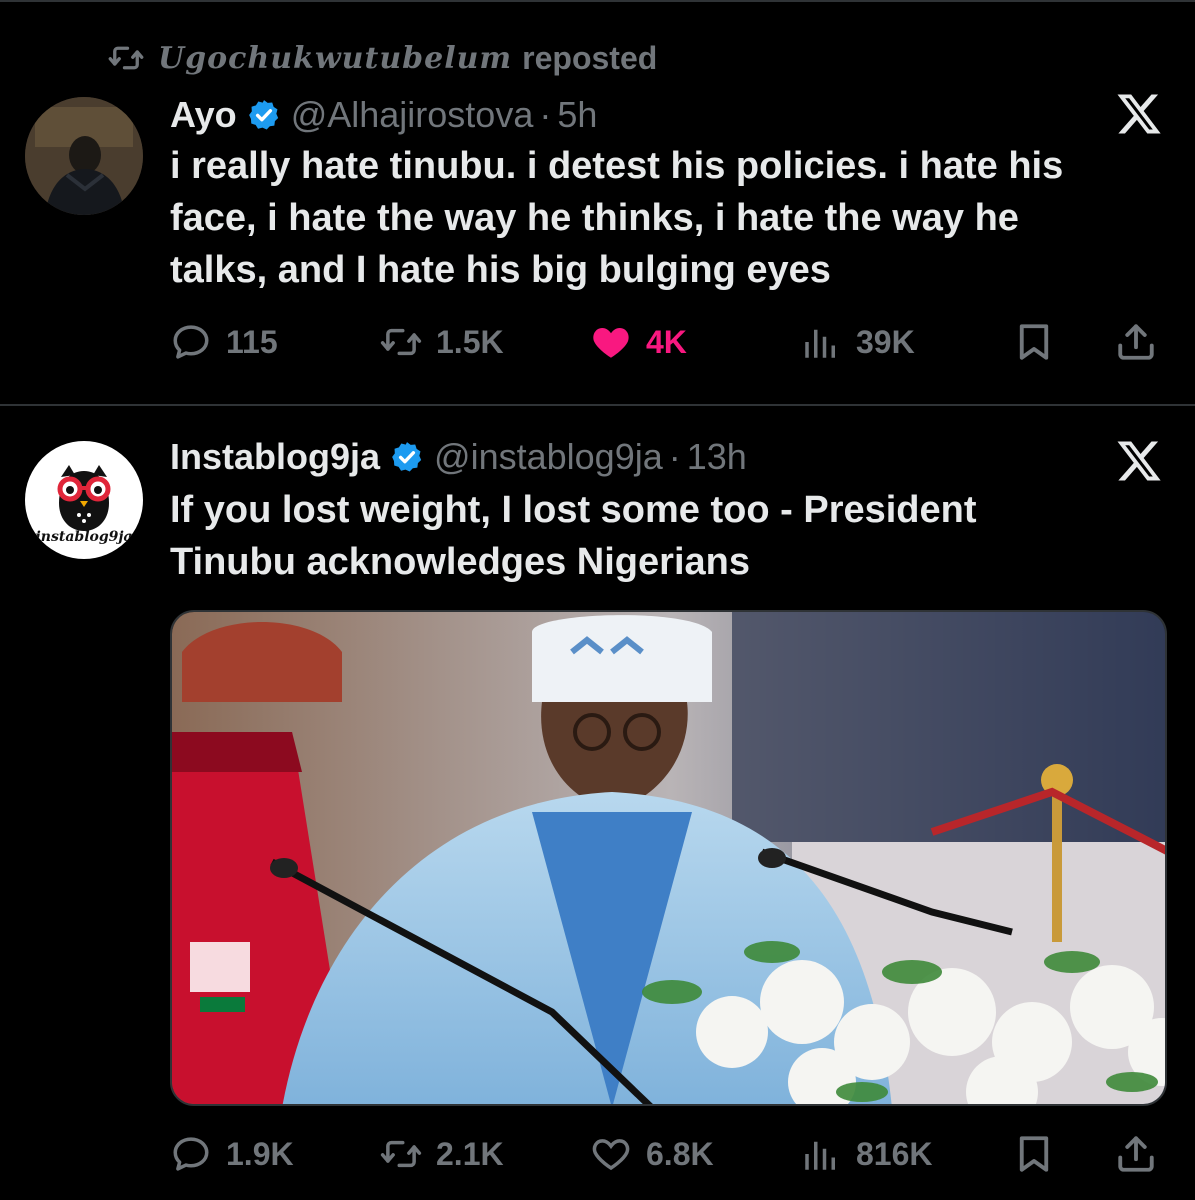 Image resolution: width=1195 pixels, height=1200 pixels. I want to click on tweet-divider, so click(597, 405).